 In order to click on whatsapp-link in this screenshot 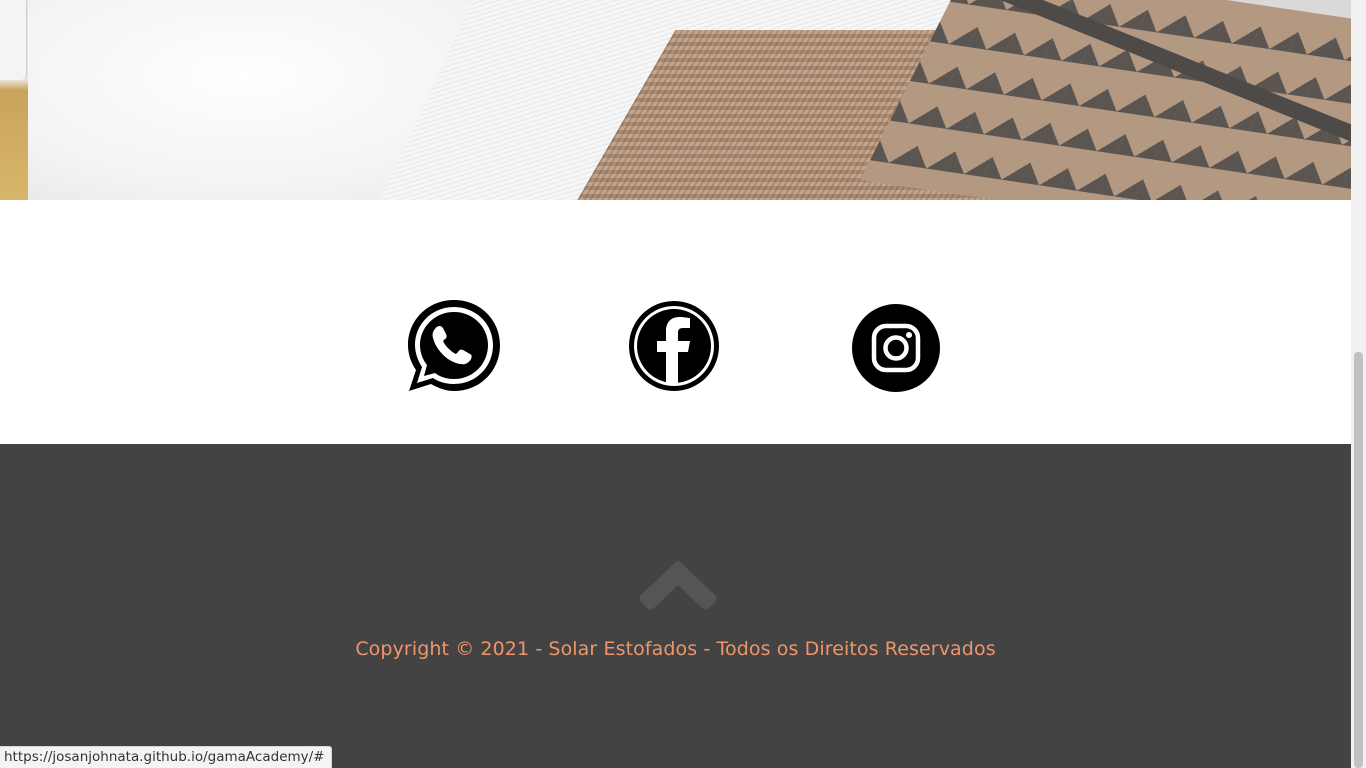, I will do `click(454, 346)`.